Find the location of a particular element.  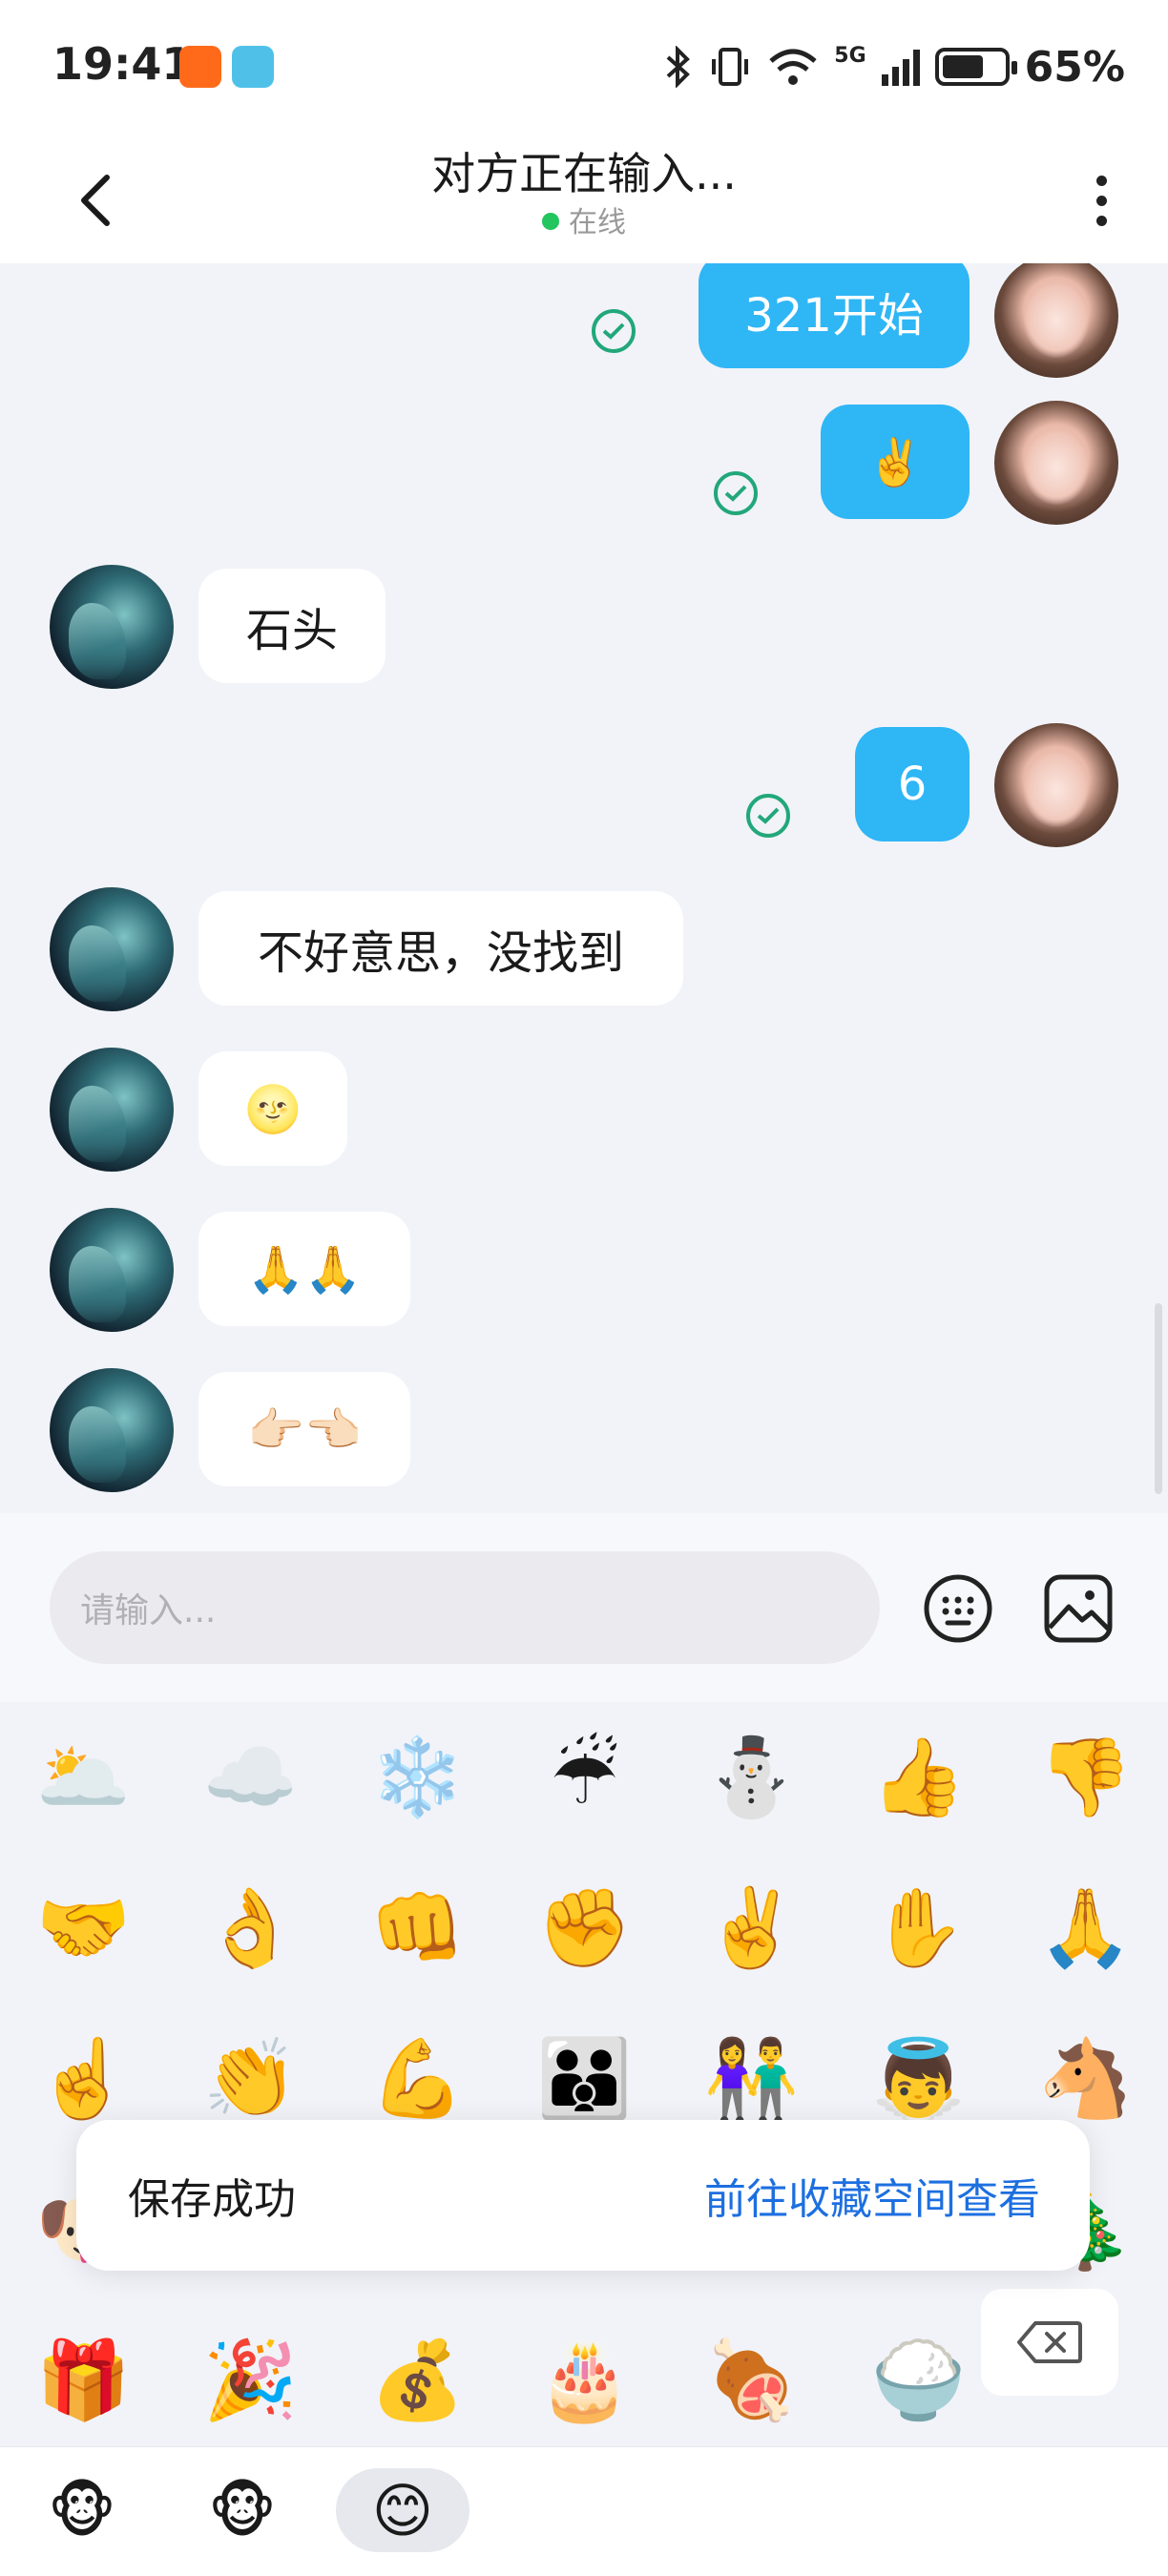

emoji-gift: 🎁 is located at coordinates (83, 2380).